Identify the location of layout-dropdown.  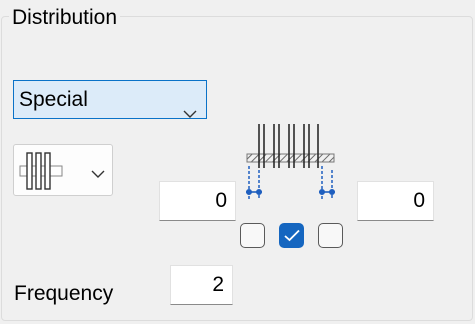
(63, 170).